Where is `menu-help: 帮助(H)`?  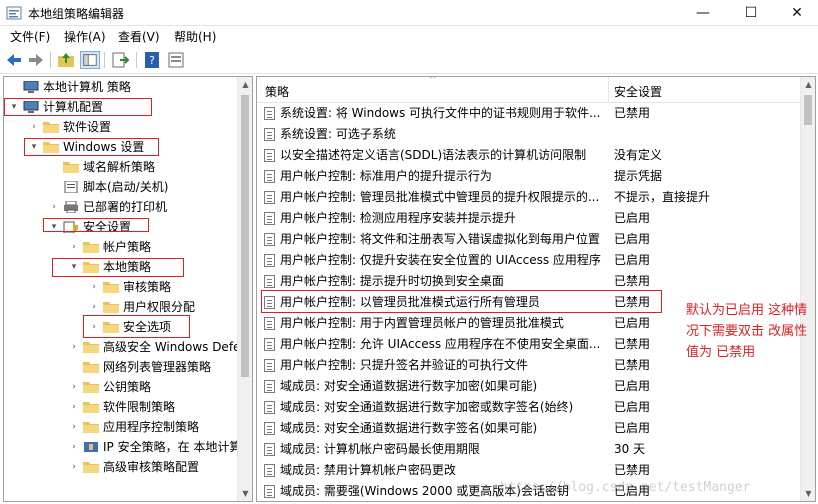 menu-help: 帮助(H) is located at coordinates (195, 36).